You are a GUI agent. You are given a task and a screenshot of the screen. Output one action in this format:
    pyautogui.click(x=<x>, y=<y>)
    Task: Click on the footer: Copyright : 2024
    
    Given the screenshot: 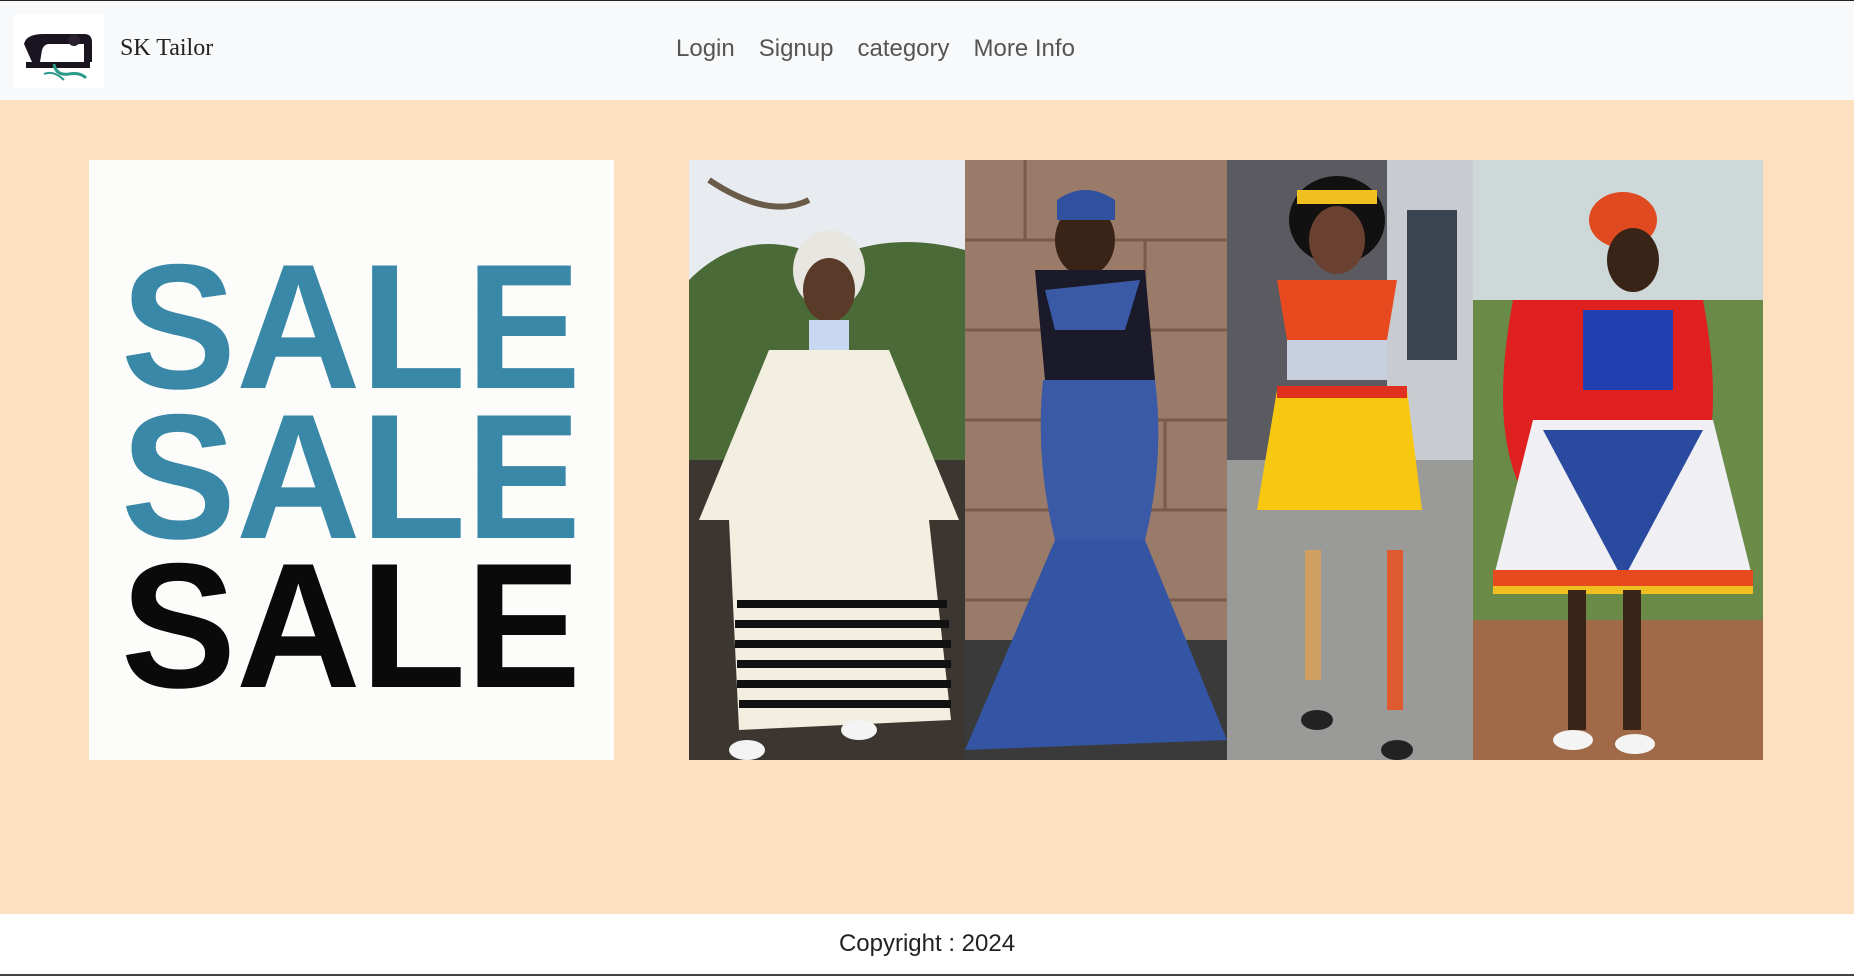 What is the action you would take?
    pyautogui.click(x=927, y=945)
    